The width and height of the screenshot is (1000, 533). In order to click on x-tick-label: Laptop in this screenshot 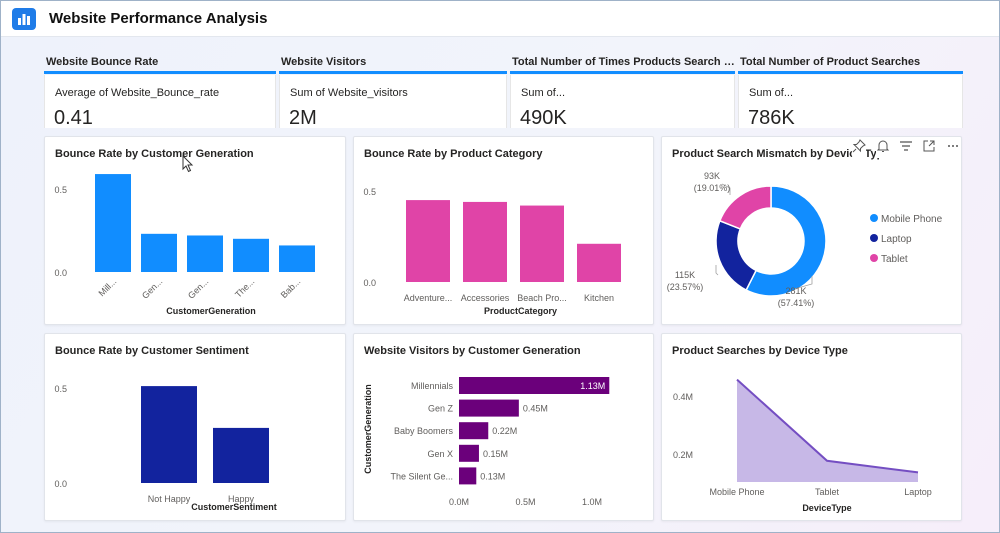, I will do `click(918, 492)`.